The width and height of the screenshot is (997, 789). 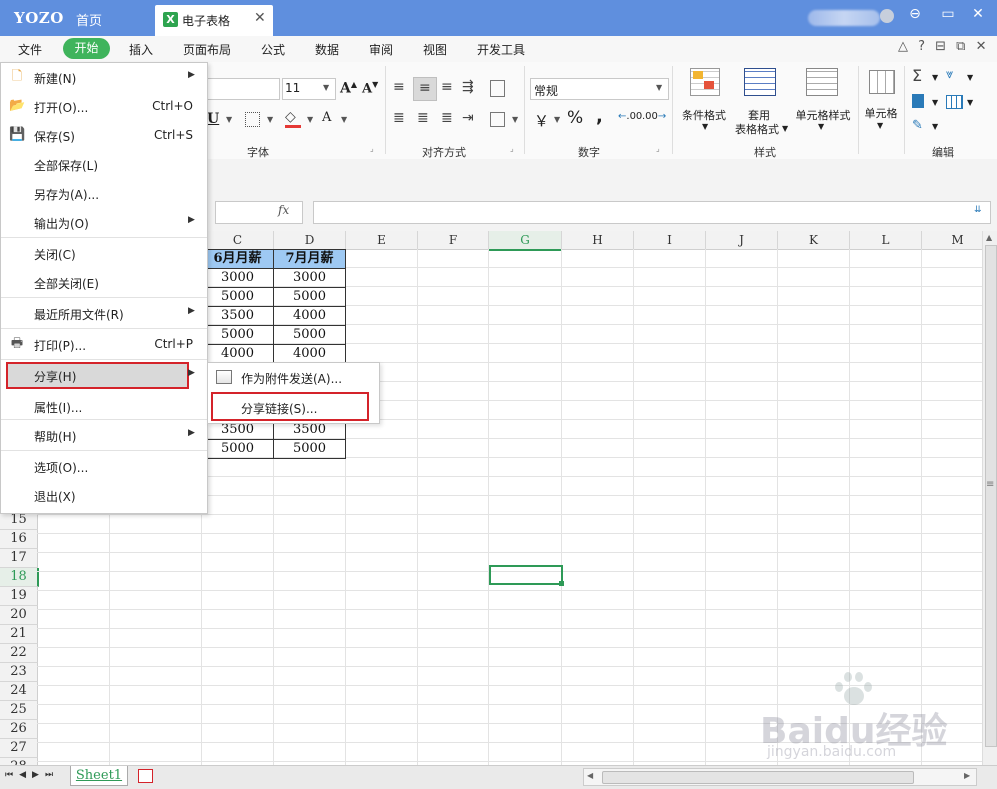 I want to click on row-header-16: 16, so click(x=19, y=539).